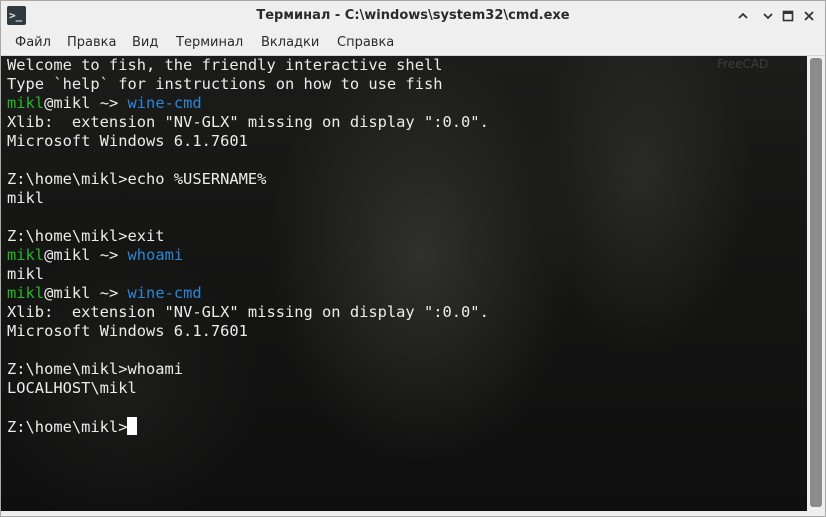  What do you see at coordinates (155, 255) in the screenshot?
I see `prompt-command: whoami` at bounding box center [155, 255].